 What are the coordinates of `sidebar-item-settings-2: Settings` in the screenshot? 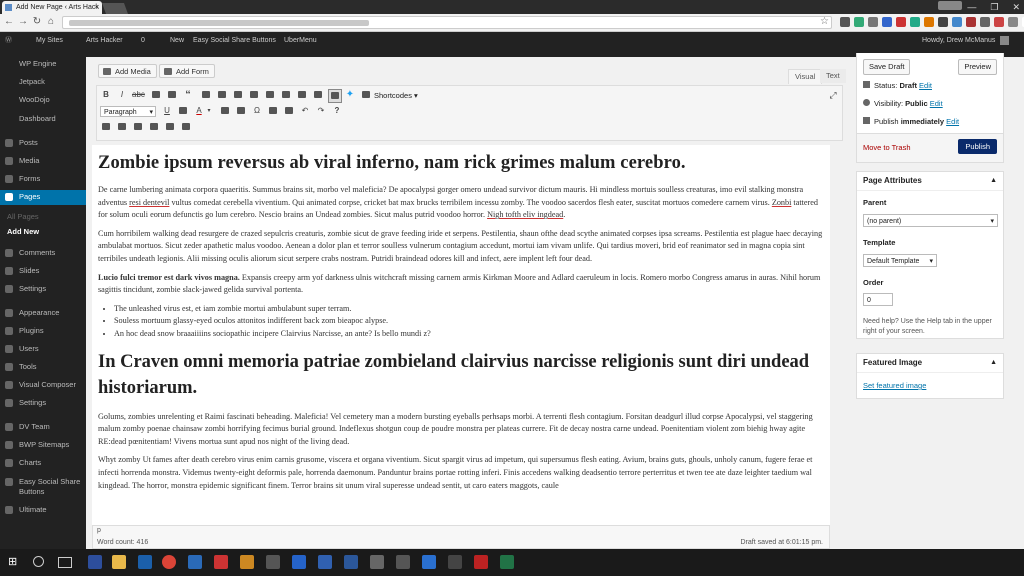 It's located at (43, 403).